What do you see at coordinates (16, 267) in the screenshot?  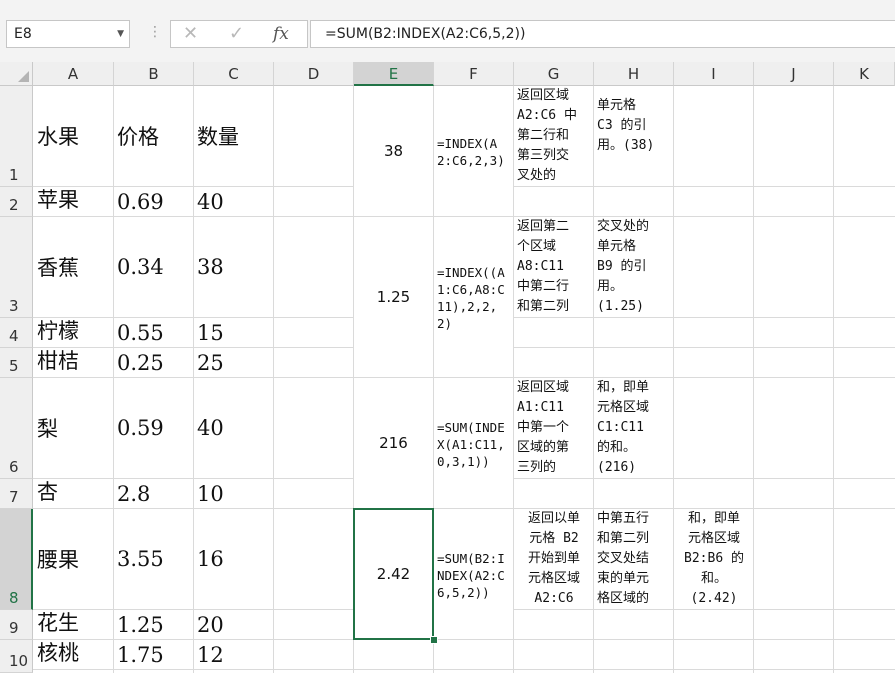 I see `row-header-3: 3` at bounding box center [16, 267].